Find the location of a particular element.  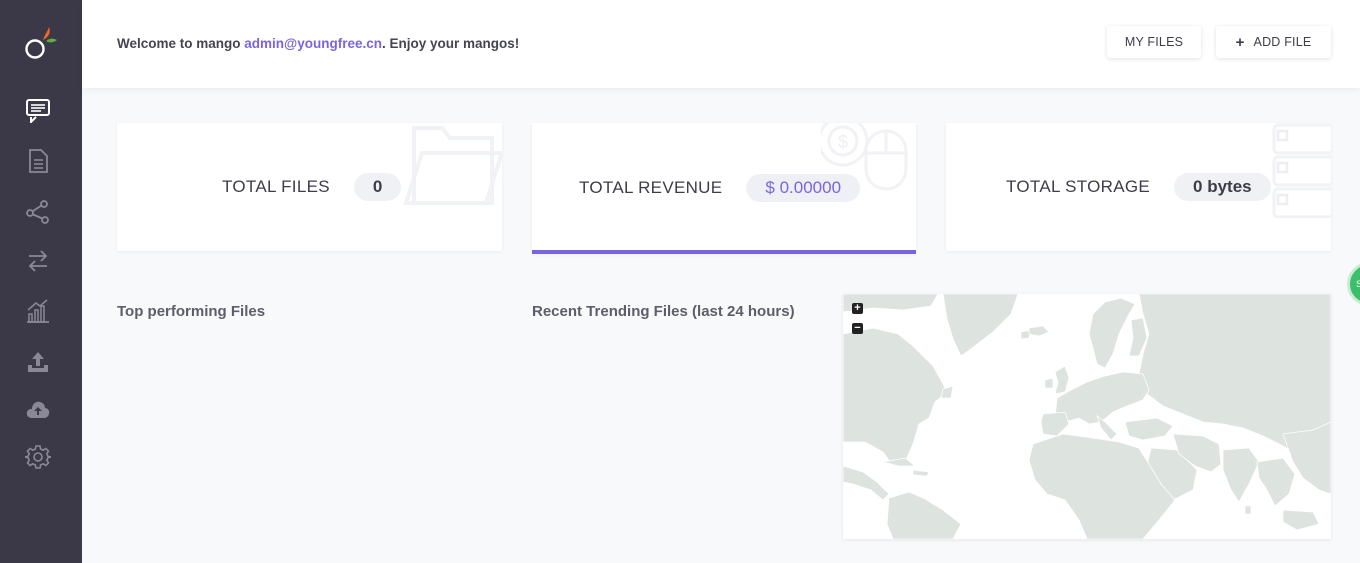

zoom-in-button: + is located at coordinates (857, 308).